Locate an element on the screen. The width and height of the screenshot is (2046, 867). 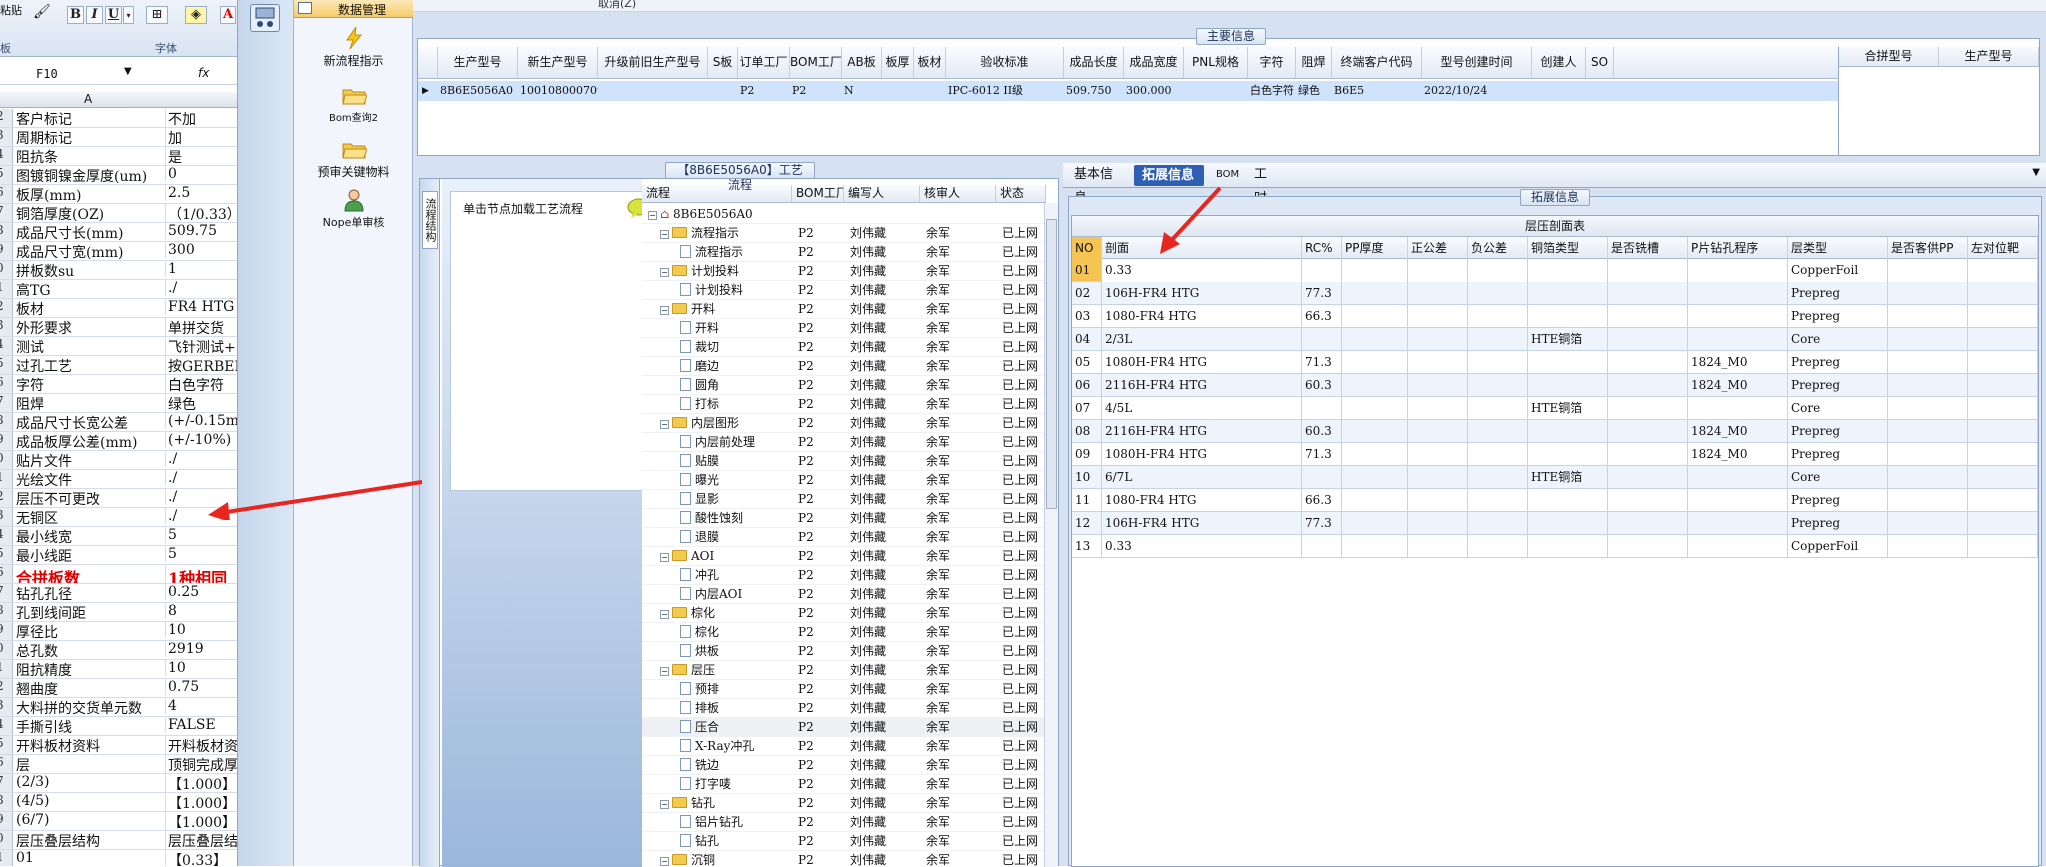
lamination-cell: 60.3 is located at coordinates (1322, 385).